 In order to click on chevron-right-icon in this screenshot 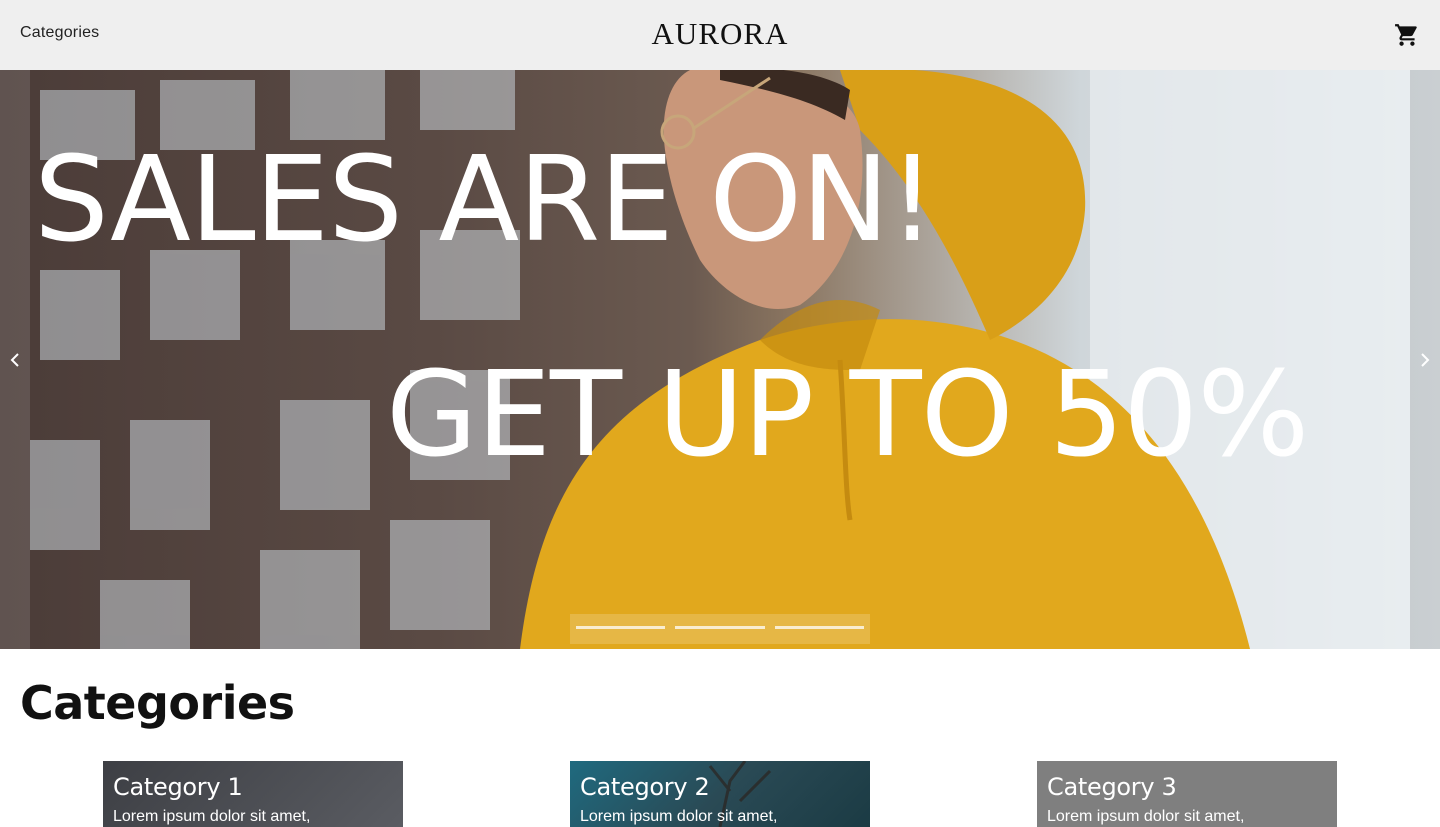, I will do `click(1425, 360)`.